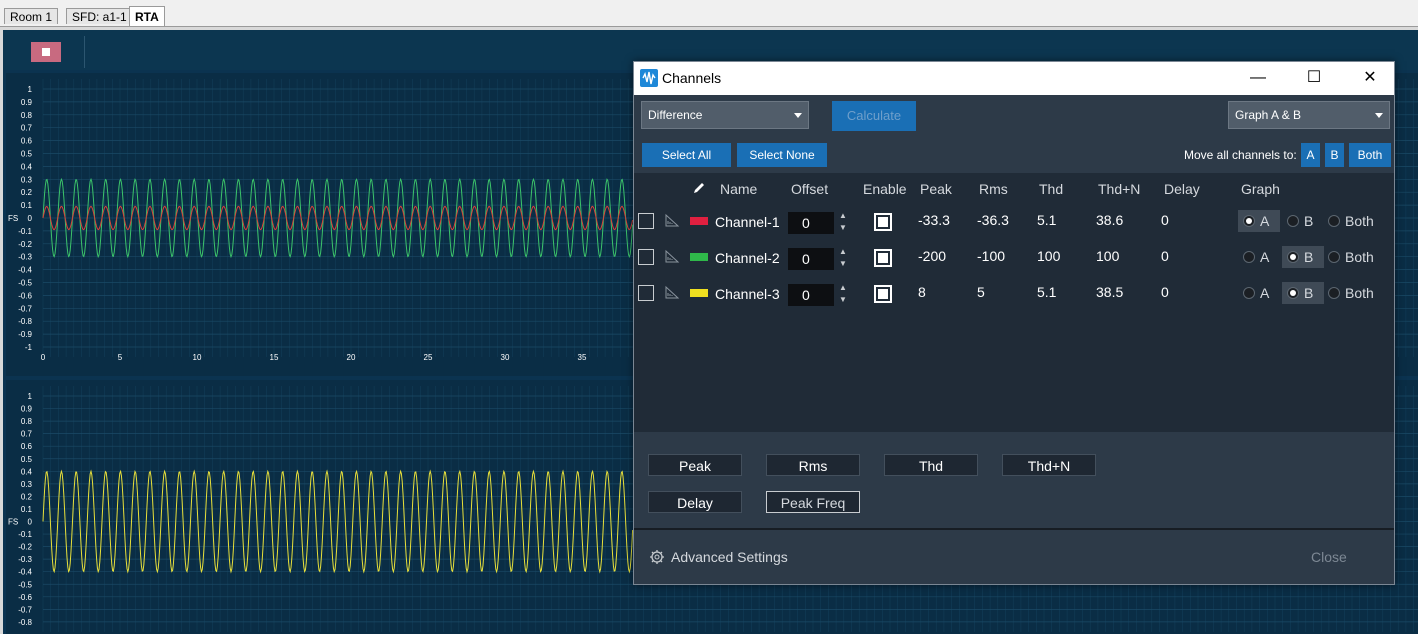 The width and height of the screenshot is (1418, 634). What do you see at coordinates (1309, 293) in the screenshot?
I see `graph-b-label: B` at bounding box center [1309, 293].